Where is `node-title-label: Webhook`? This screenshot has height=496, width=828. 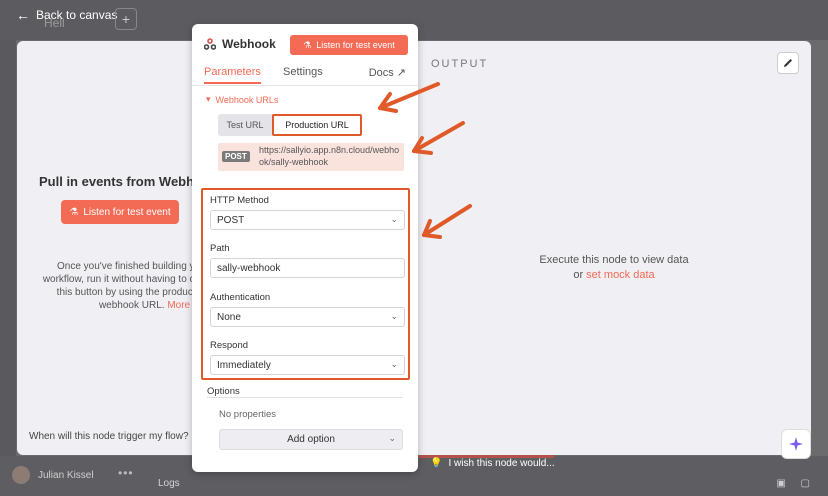 node-title-label: Webhook is located at coordinates (249, 44).